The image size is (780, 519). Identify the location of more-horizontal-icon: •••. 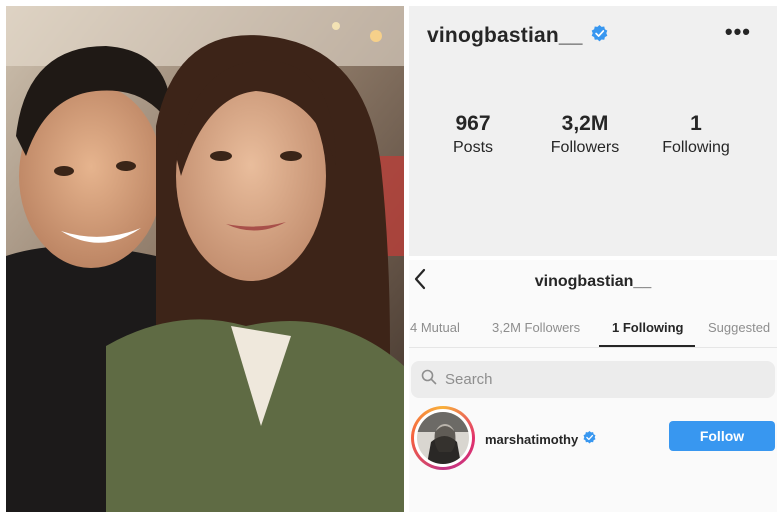
(738, 32).